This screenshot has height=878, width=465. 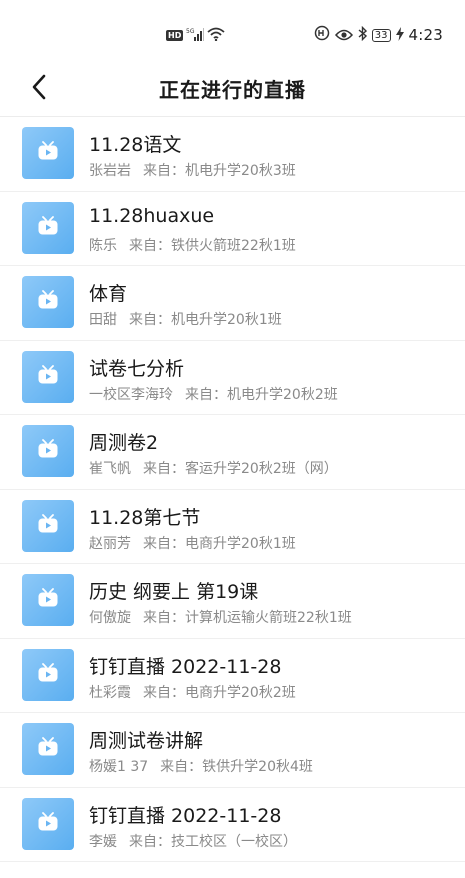 What do you see at coordinates (232, 303) in the screenshot?
I see `live-item: 体育 田甜 来自：机电升学20秋1班` at bounding box center [232, 303].